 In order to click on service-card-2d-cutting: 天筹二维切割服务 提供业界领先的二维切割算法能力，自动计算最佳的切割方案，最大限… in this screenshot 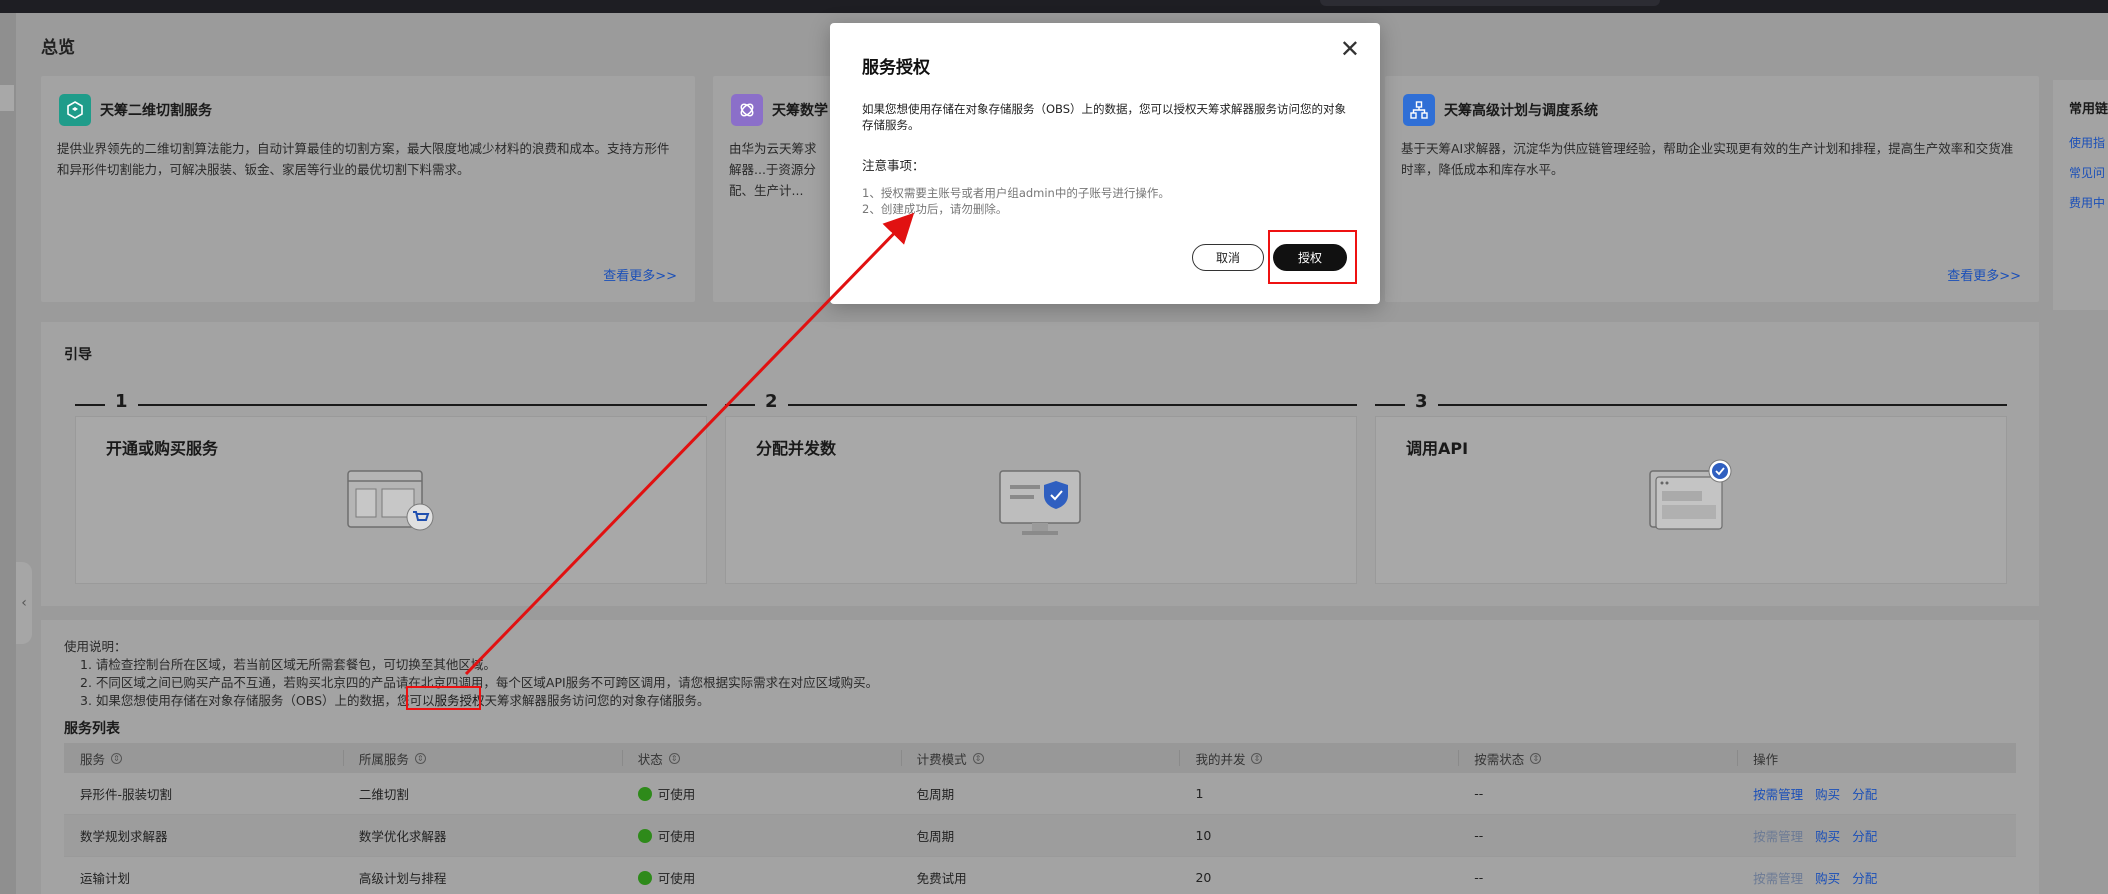, I will do `click(368, 189)`.